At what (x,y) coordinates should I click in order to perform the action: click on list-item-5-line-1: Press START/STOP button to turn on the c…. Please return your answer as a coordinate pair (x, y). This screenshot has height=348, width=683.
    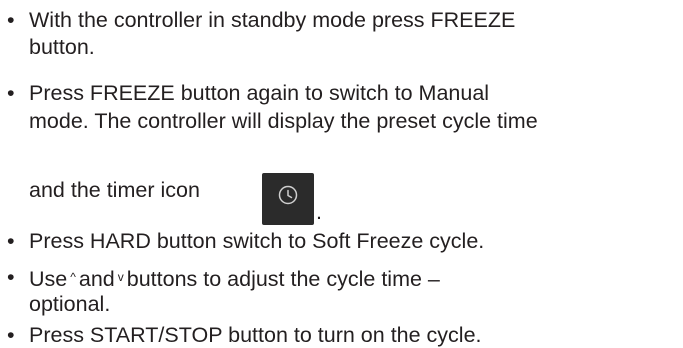
    Looking at the image, I should click on (255, 335).